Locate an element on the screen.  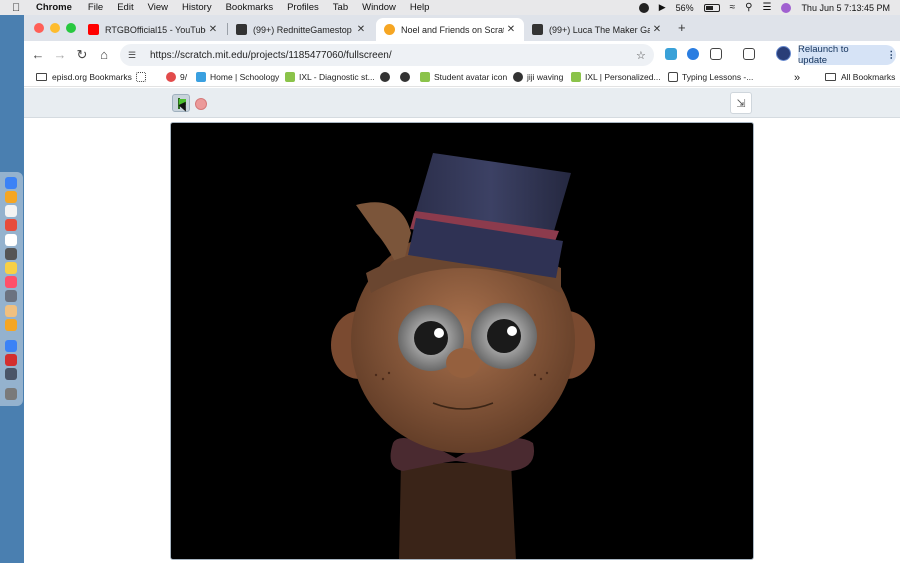
back-icon: ← is located at coordinates (38, 54).